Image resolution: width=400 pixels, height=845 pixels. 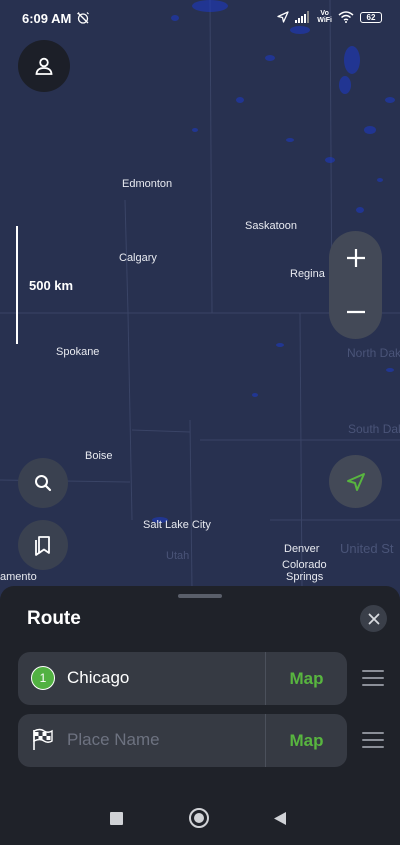 What do you see at coordinates (138, 258) in the screenshot?
I see `city-label-calgary: Calgary` at bounding box center [138, 258].